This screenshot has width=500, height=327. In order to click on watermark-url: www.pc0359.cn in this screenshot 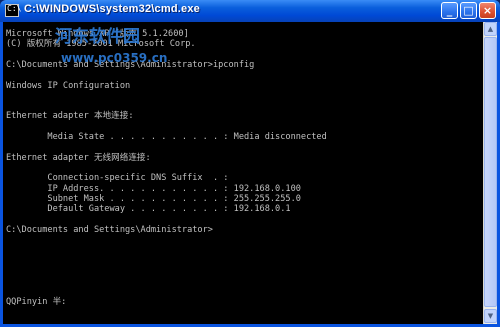, I will do `click(114, 58)`.